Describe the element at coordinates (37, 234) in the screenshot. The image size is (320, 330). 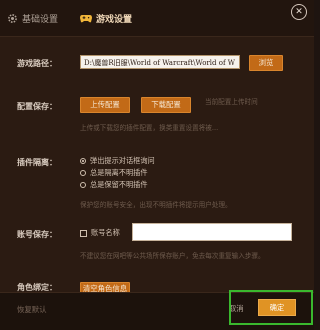
I see `account-save-label: 账号保存：` at that location.